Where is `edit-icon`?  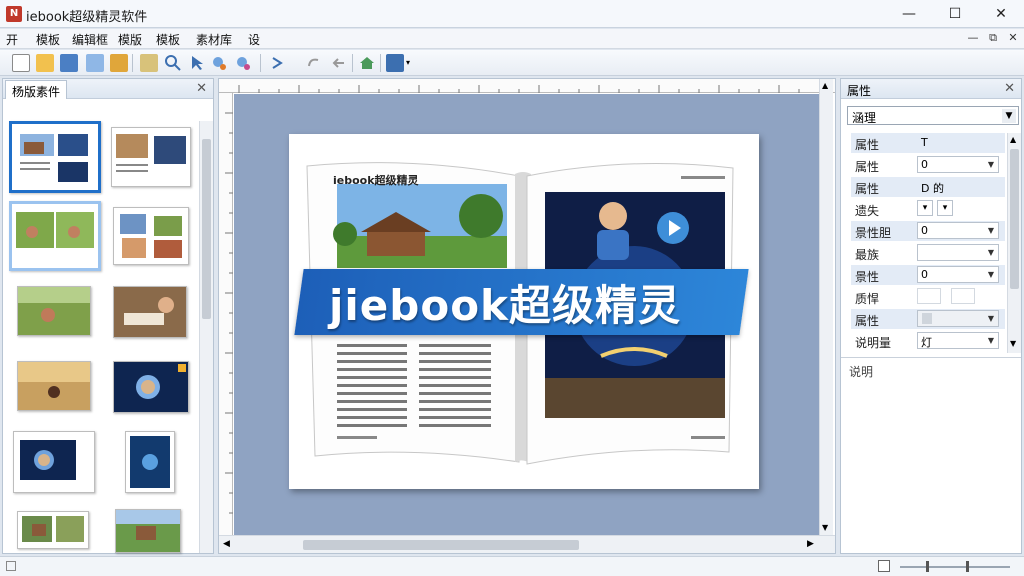
edit-icon is located at coordinates (95, 63).